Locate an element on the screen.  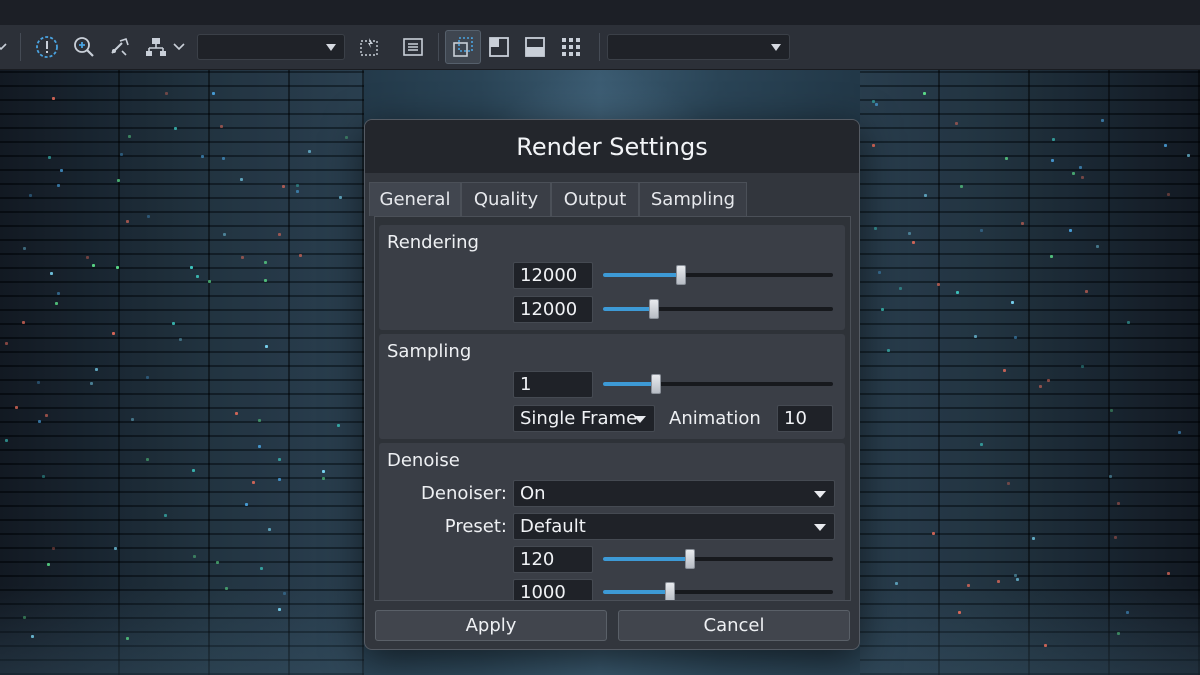
sampling-value-1: 1 is located at coordinates (553, 384).